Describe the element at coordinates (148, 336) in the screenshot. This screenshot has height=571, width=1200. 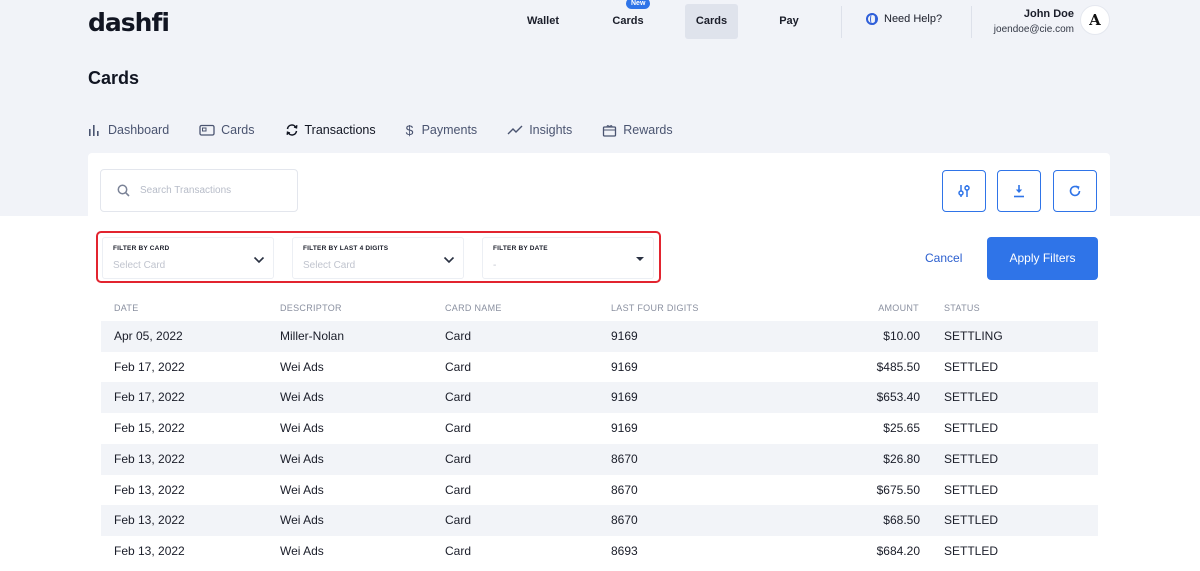
I see `row-date: Apr 05, 2022` at that location.